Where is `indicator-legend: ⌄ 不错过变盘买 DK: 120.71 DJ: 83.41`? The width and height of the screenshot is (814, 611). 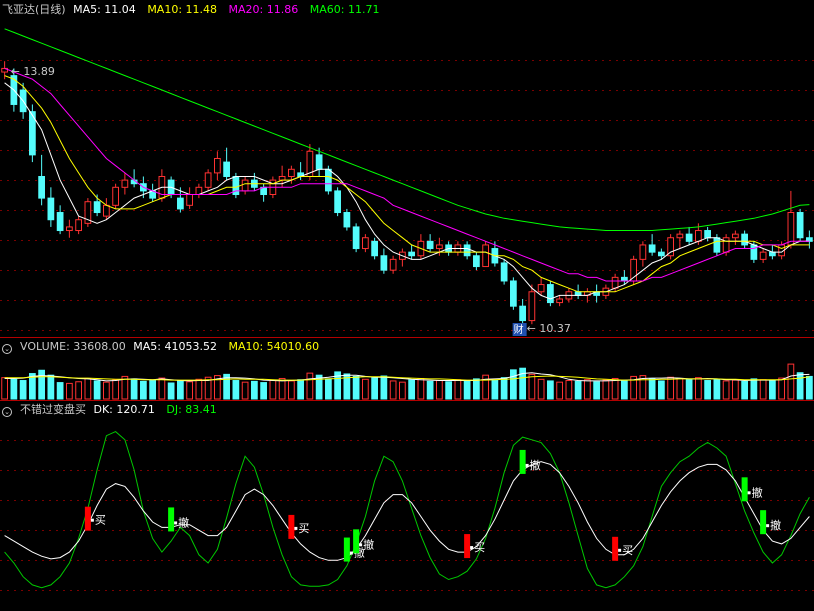 indicator-legend: ⌄ 不错过变盘买 DK: 120.71 DJ: 83.41 is located at coordinates (113, 410).